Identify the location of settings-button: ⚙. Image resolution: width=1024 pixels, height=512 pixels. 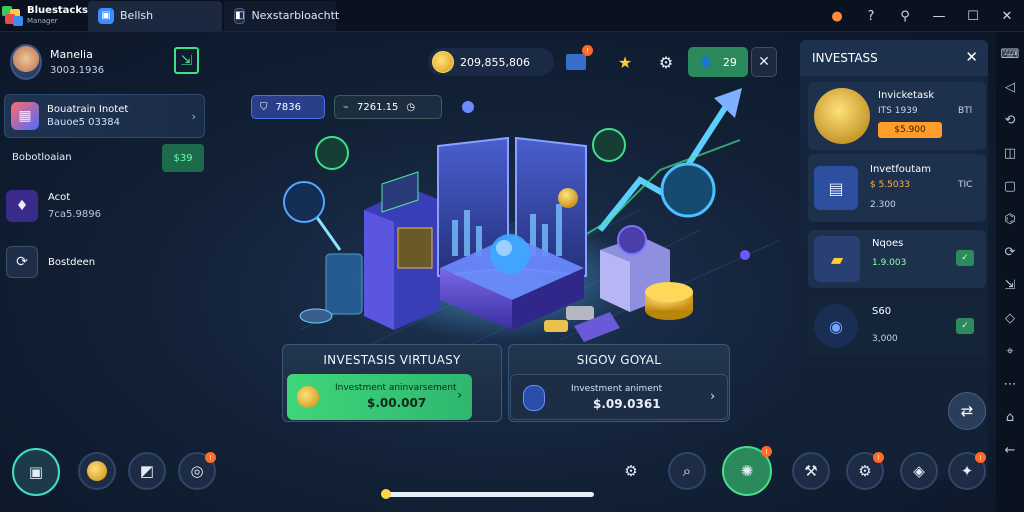
(631, 471).